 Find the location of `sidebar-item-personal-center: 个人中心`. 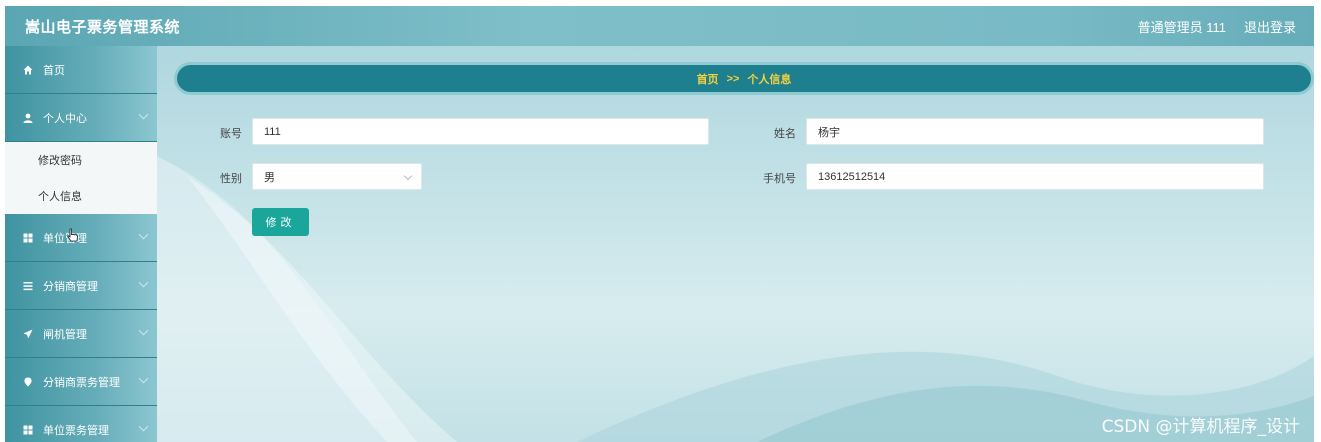

sidebar-item-personal-center: 个人中心 is located at coordinates (81, 118).